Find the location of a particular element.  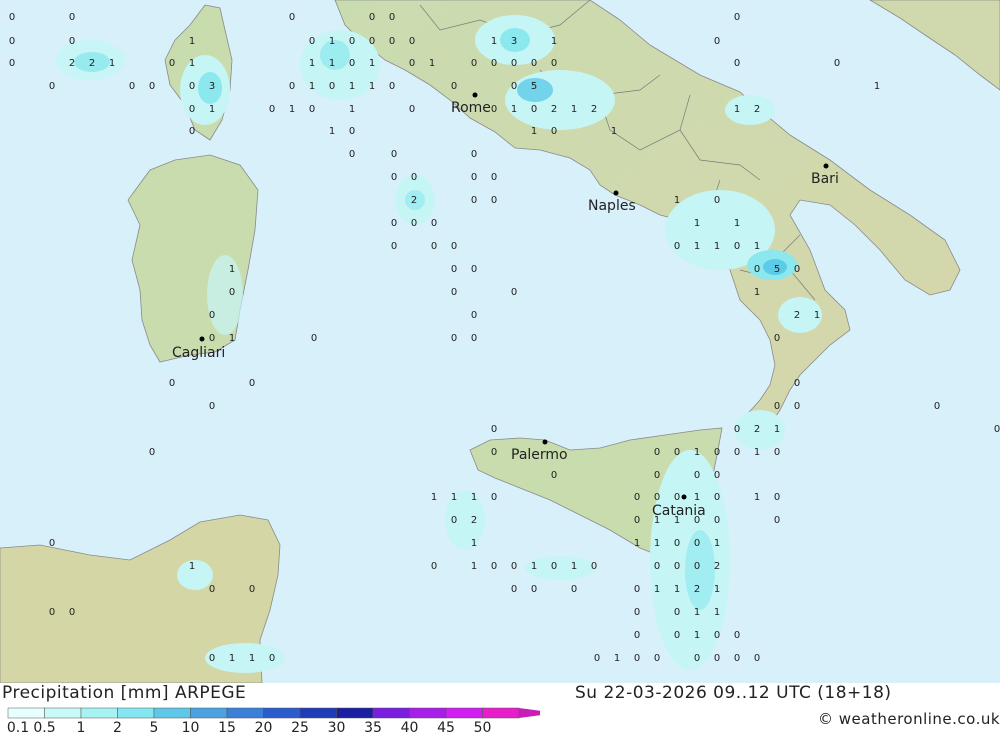

footer-credit: © weatheronline.co.uk is located at coordinates (909, 719).